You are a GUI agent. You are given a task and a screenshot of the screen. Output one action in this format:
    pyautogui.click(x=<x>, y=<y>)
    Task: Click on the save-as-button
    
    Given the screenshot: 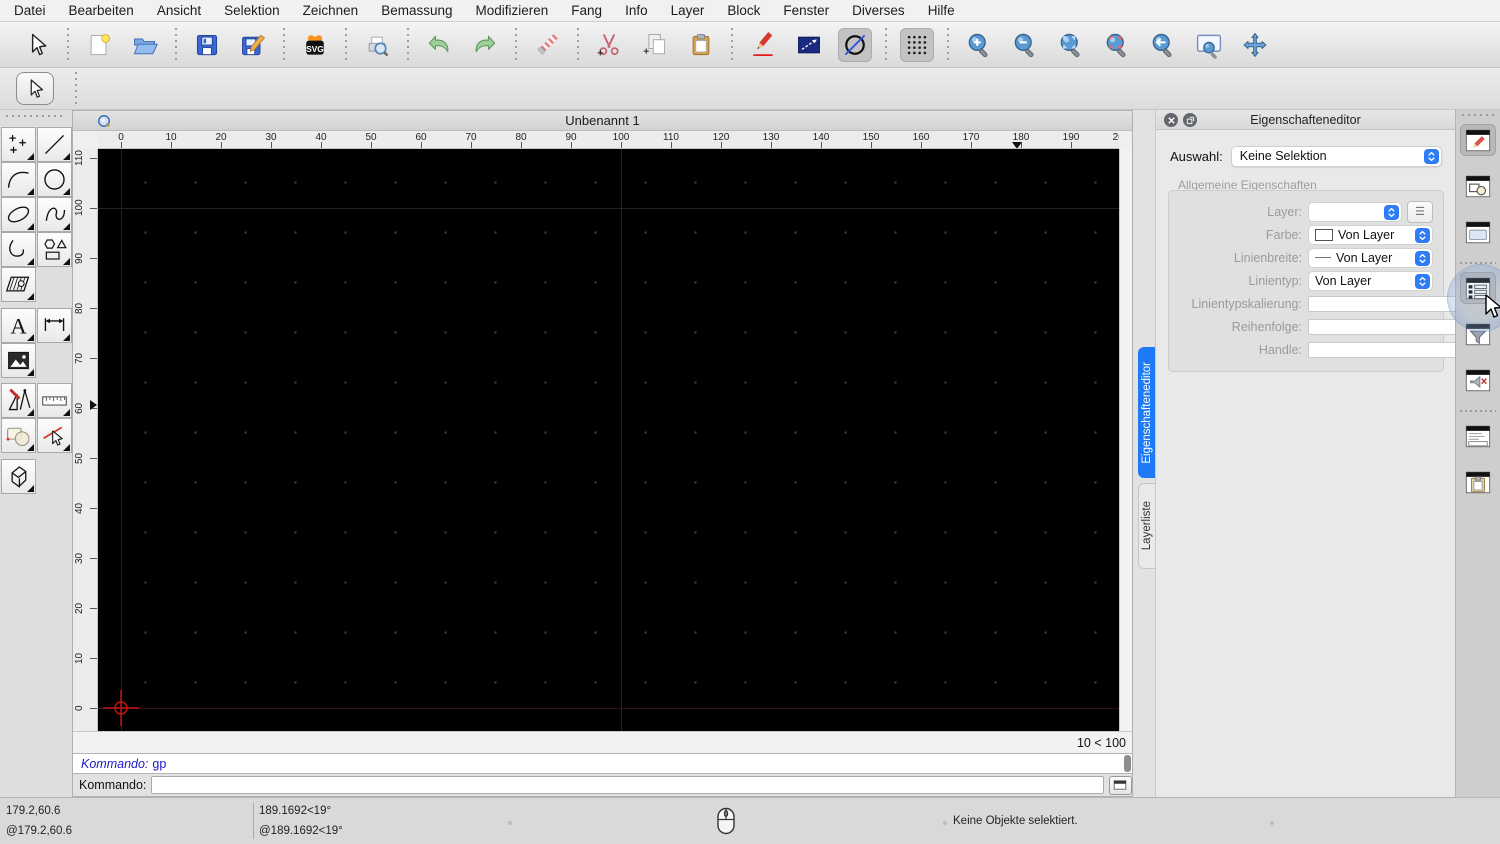 What is the action you would take?
    pyautogui.click(x=253, y=45)
    